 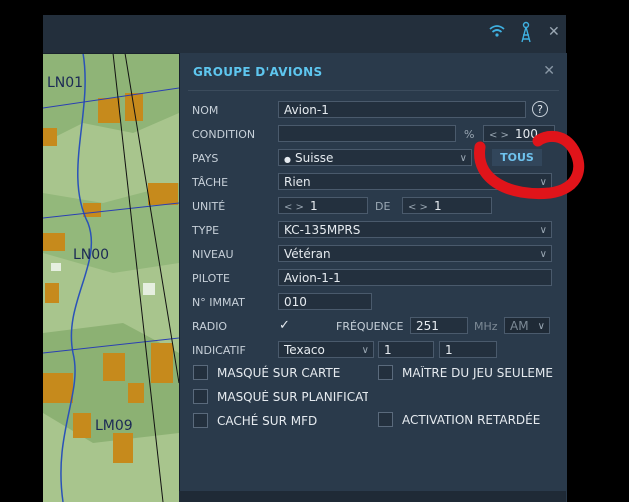 What do you see at coordinates (258, 72) in the screenshot?
I see `panel-title: GROUPE D'AVIONS` at bounding box center [258, 72].